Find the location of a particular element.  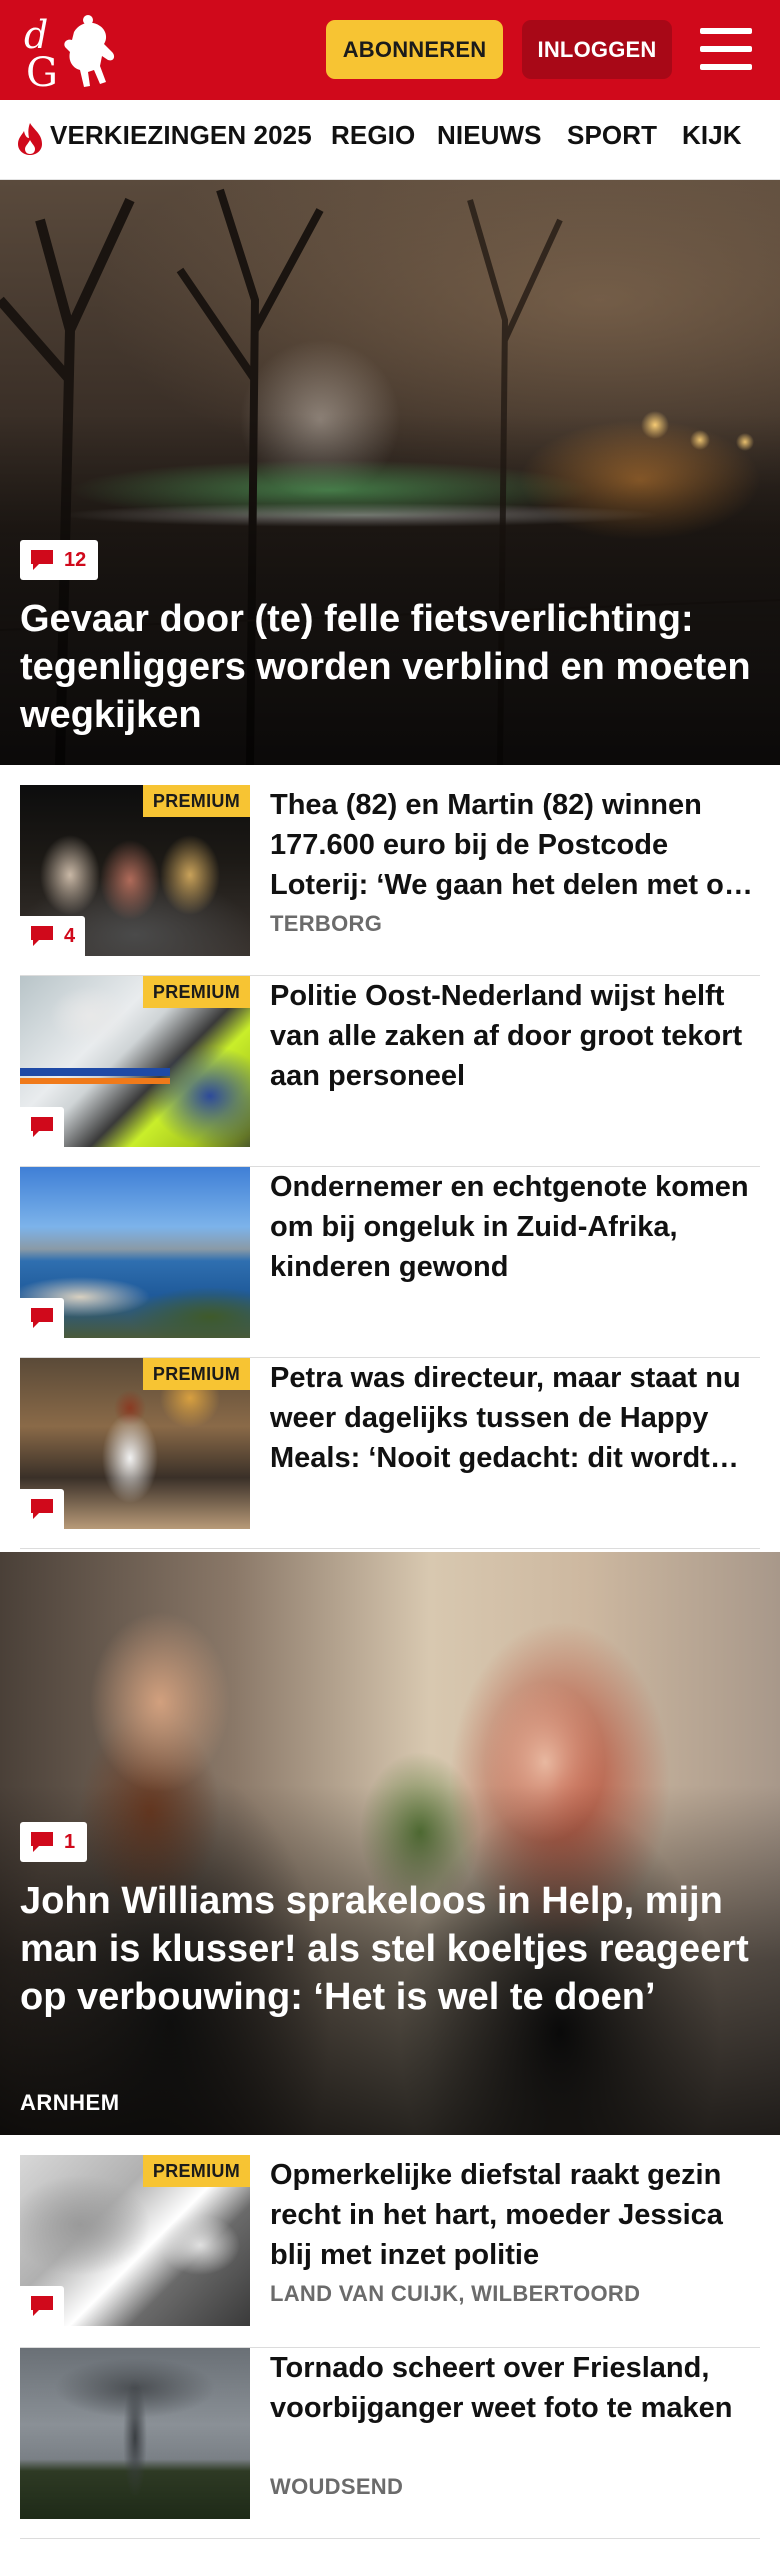

comment-count: 4 is located at coordinates (70, 935).